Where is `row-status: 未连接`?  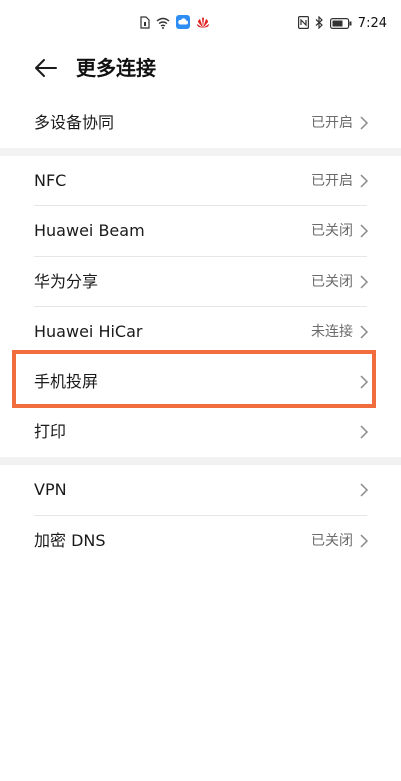
row-status: 未连接 is located at coordinates (332, 332).